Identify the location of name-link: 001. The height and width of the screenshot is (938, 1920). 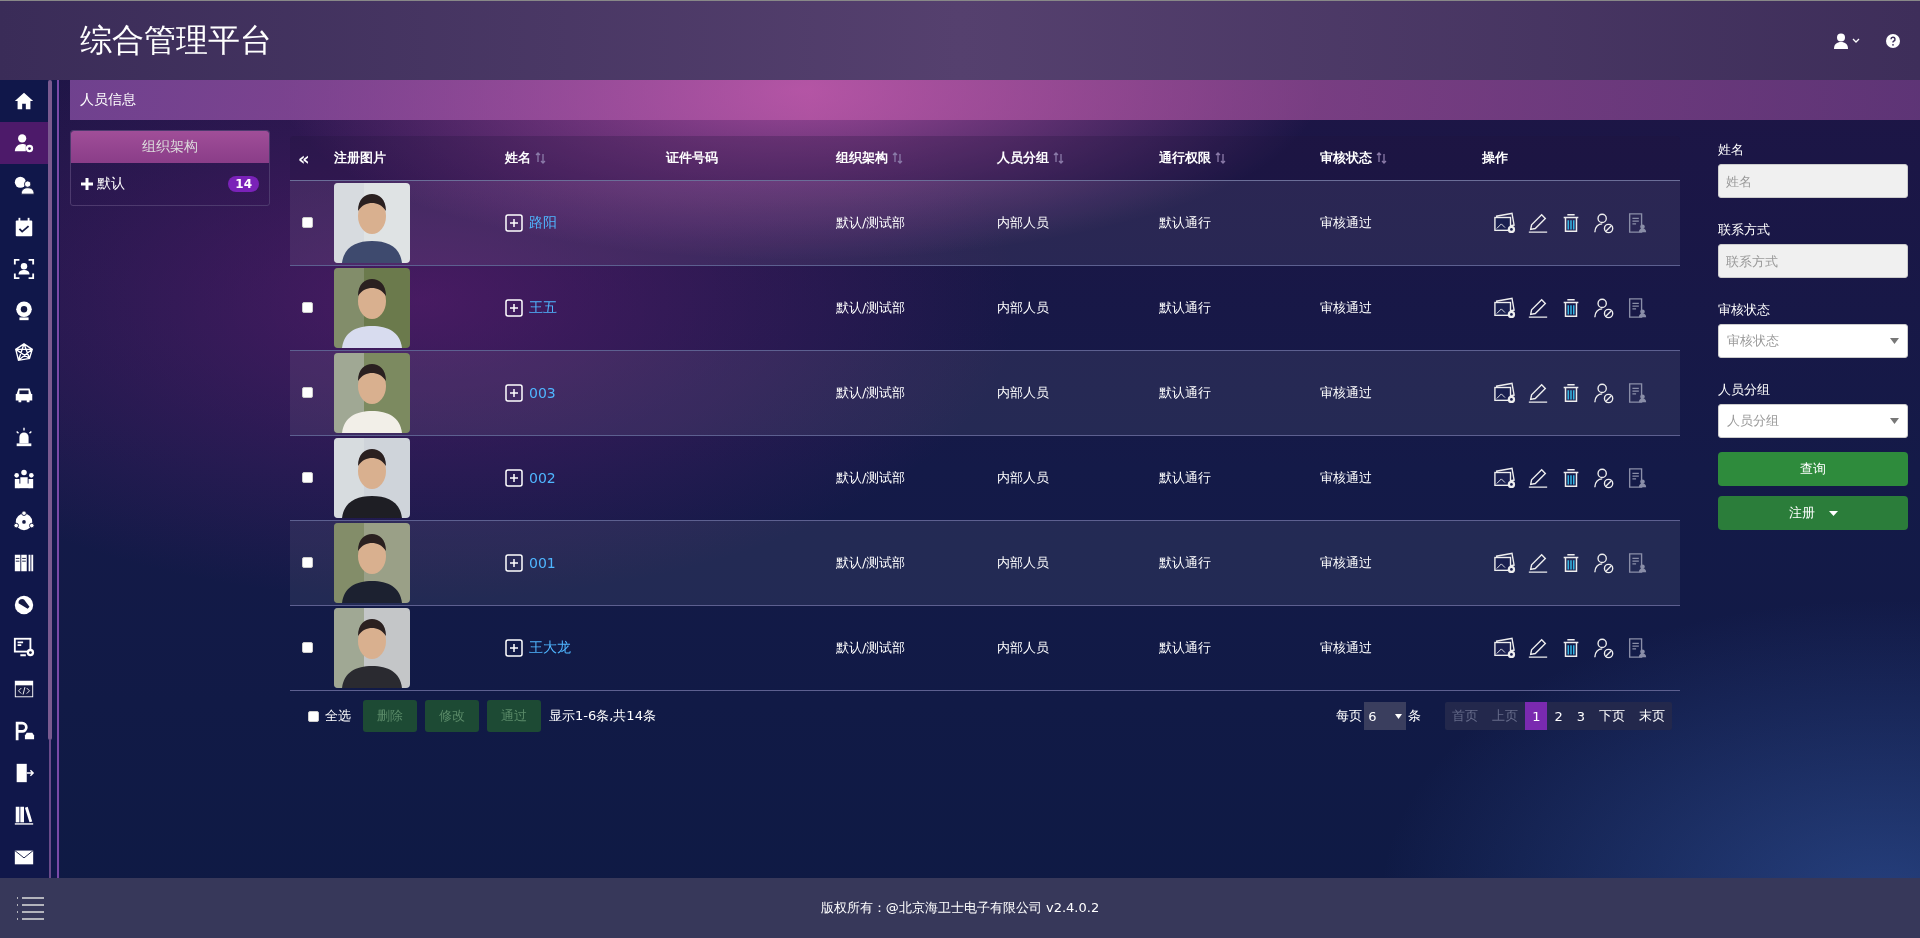
(542, 563).